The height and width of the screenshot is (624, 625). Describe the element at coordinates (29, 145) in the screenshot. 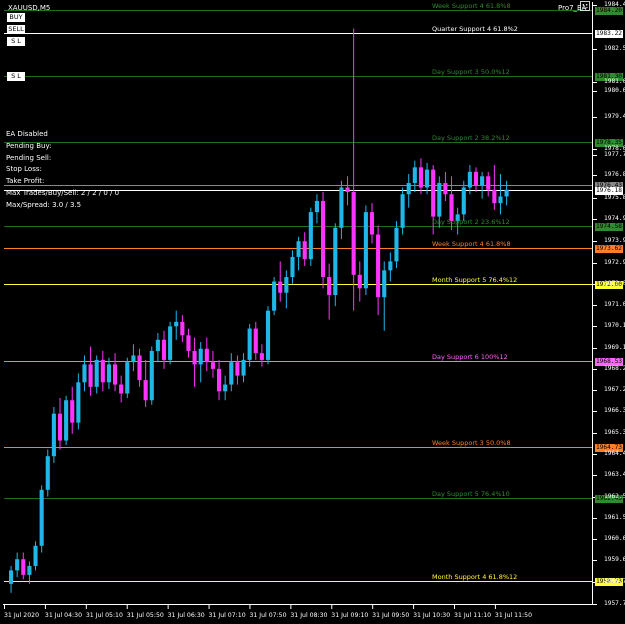

I see `info-line-pending-buy: Pending Buy:` at that location.